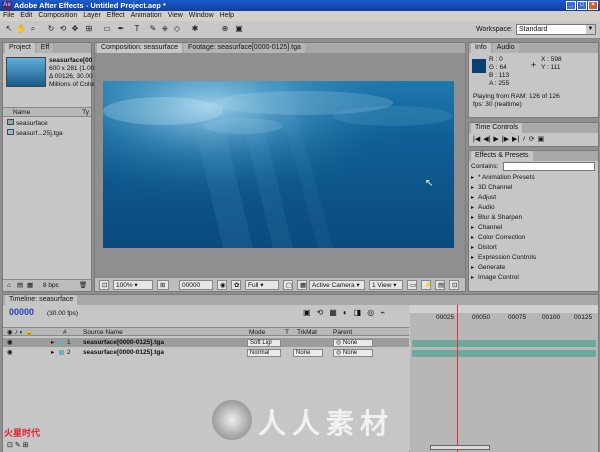 This screenshot has width=600, height=452. Describe the element at coordinates (320, 312) in the screenshot. I see `live-update-icon: ⟲` at that location.